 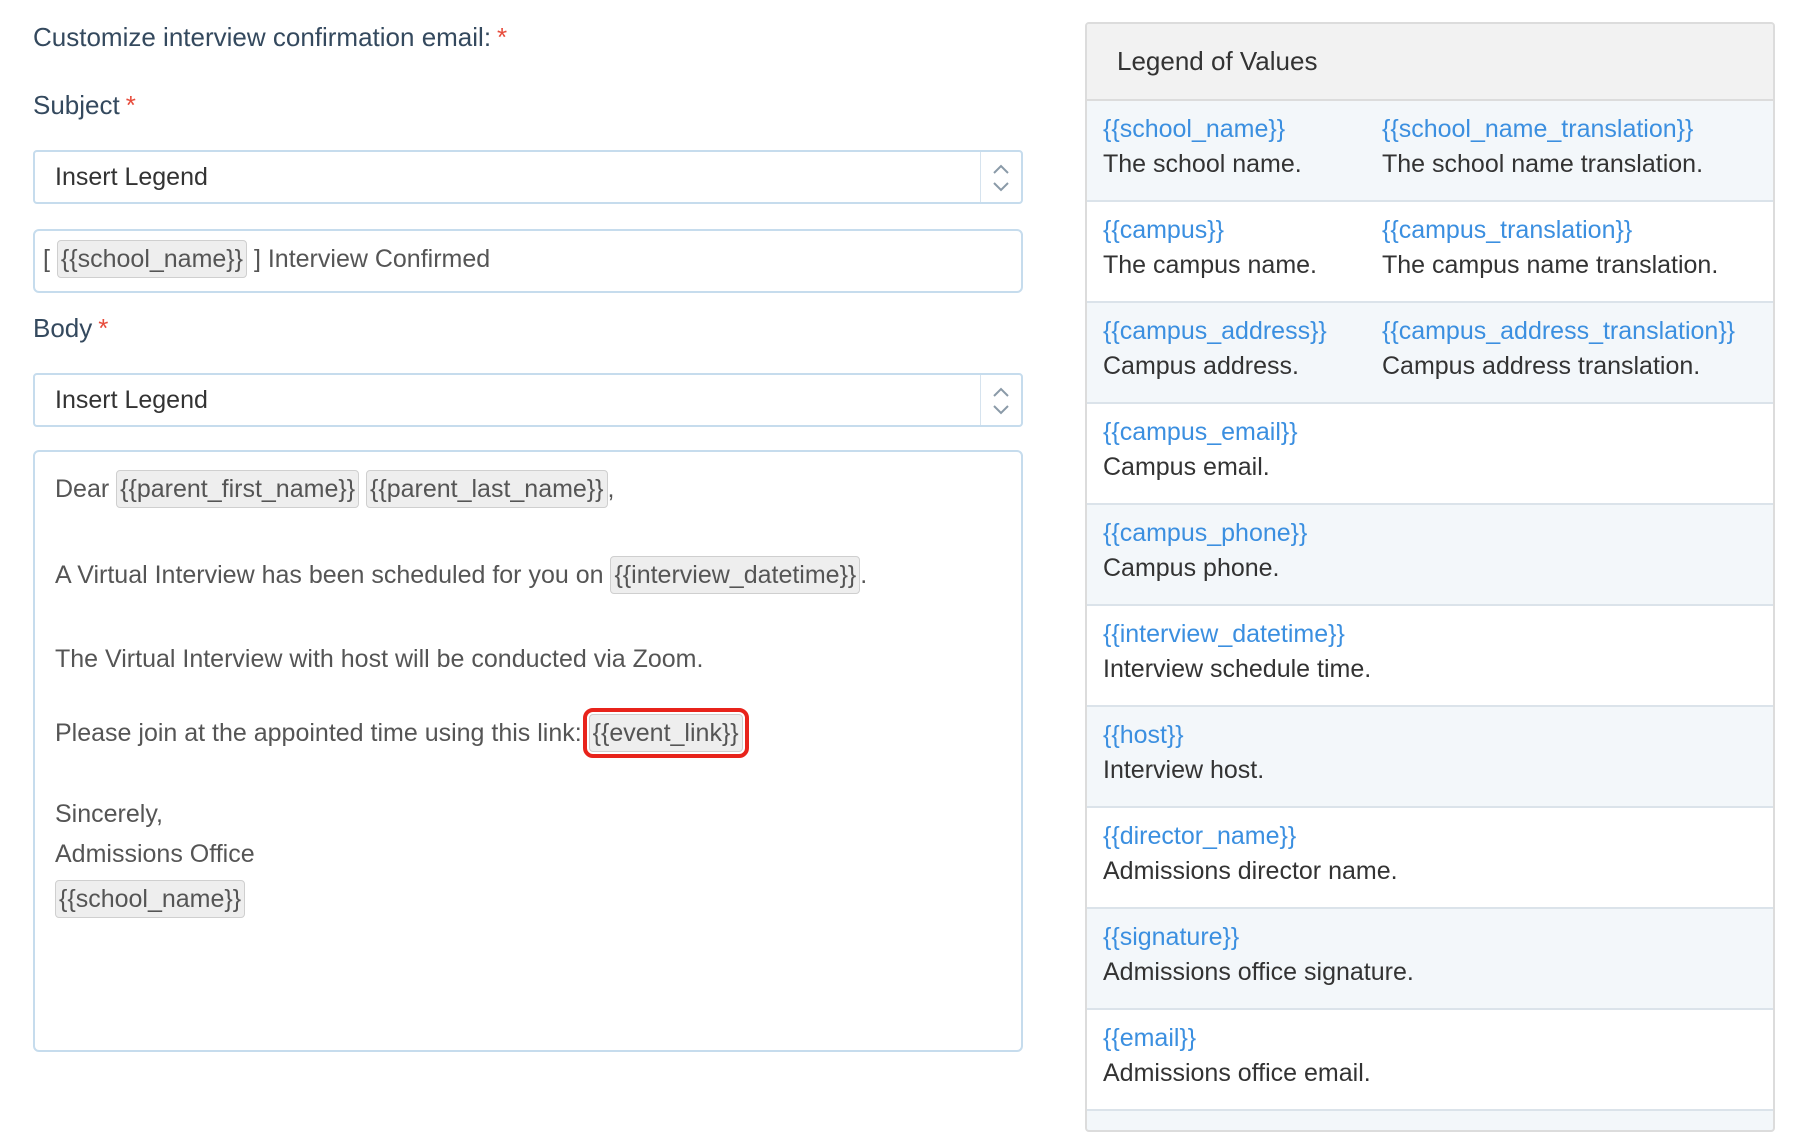 What do you see at coordinates (1430, 555) in the screenshot?
I see `legend-row: {{campus_phone}} Campus phone.` at bounding box center [1430, 555].